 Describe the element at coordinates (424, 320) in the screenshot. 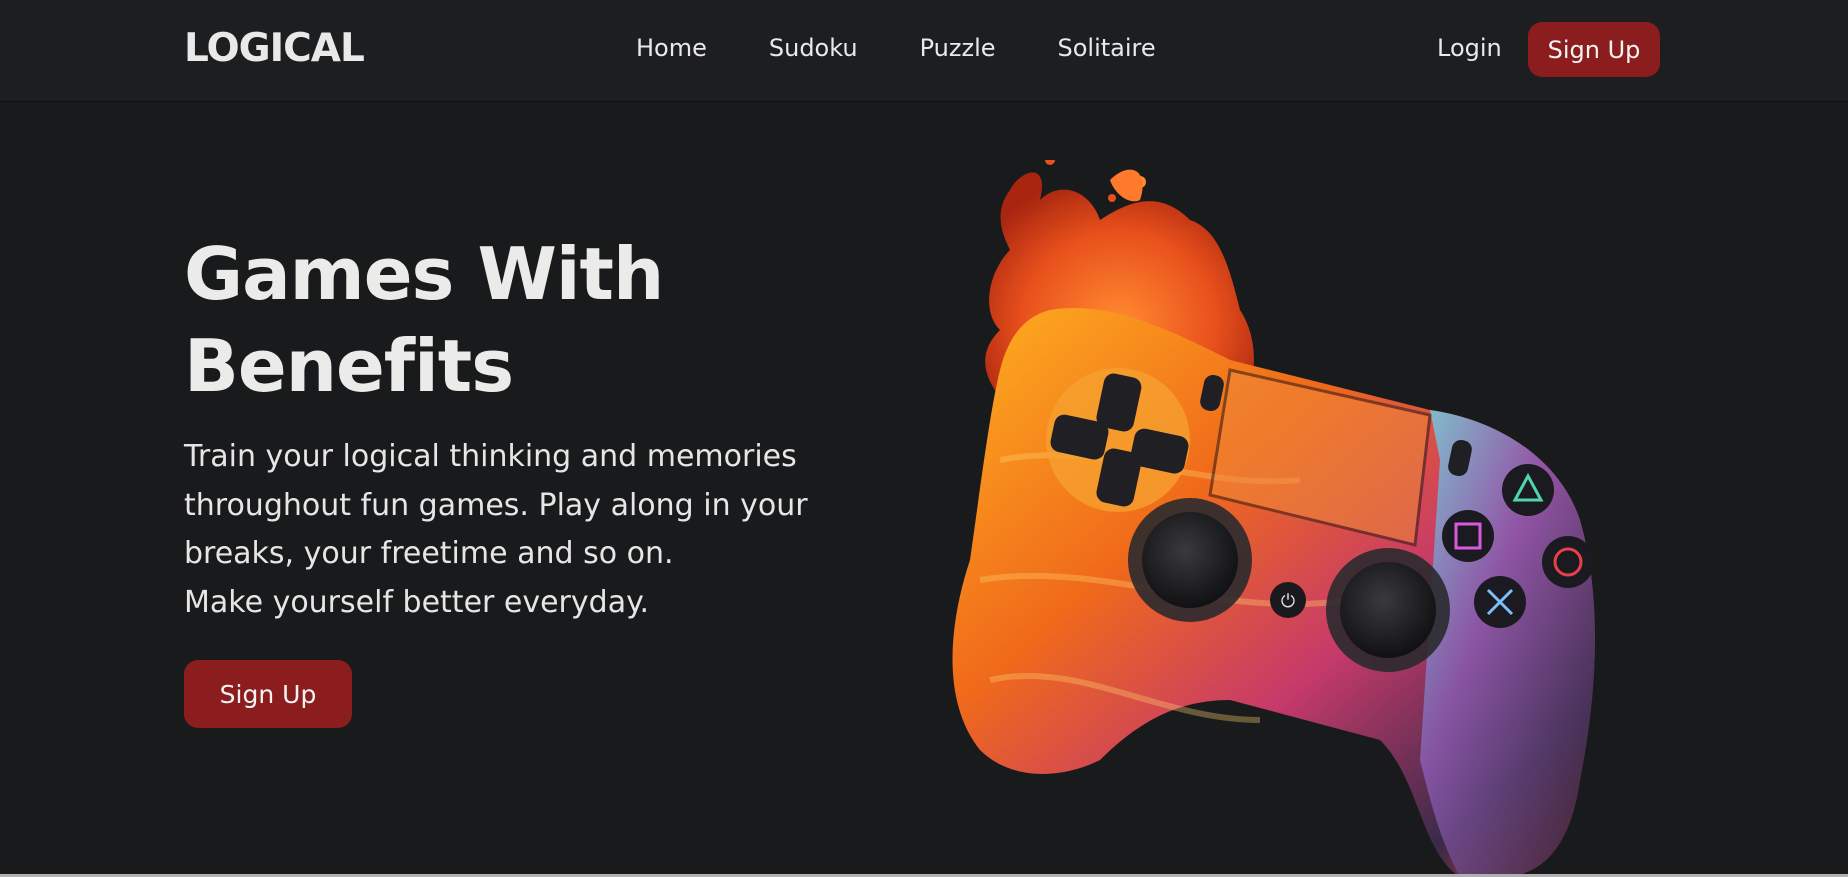

I see `hero-title: Games With Benefits` at that location.